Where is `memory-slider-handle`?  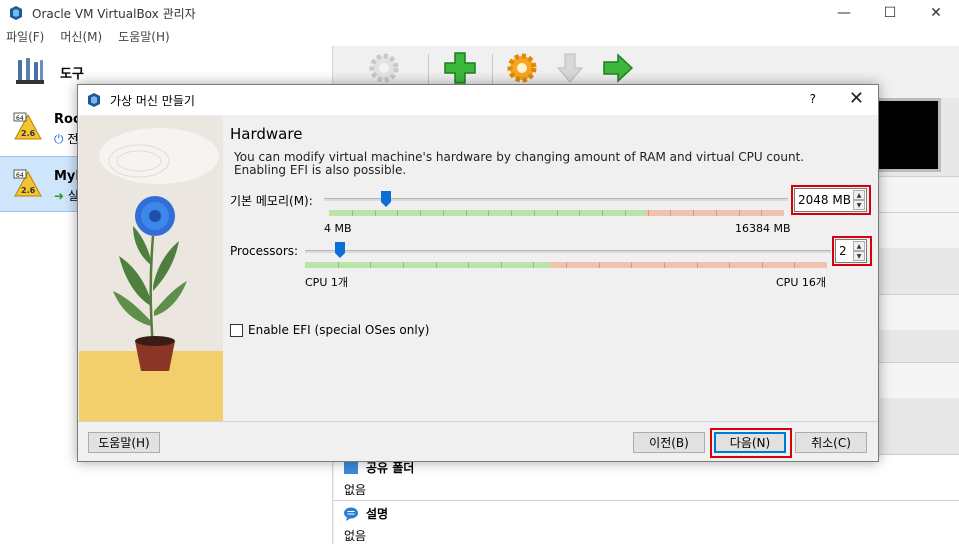 memory-slider-handle is located at coordinates (385, 199).